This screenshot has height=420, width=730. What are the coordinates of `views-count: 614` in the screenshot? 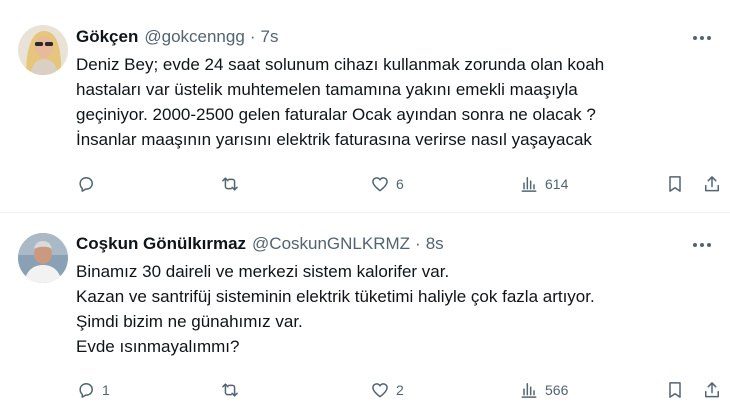 It's located at (557, 184).